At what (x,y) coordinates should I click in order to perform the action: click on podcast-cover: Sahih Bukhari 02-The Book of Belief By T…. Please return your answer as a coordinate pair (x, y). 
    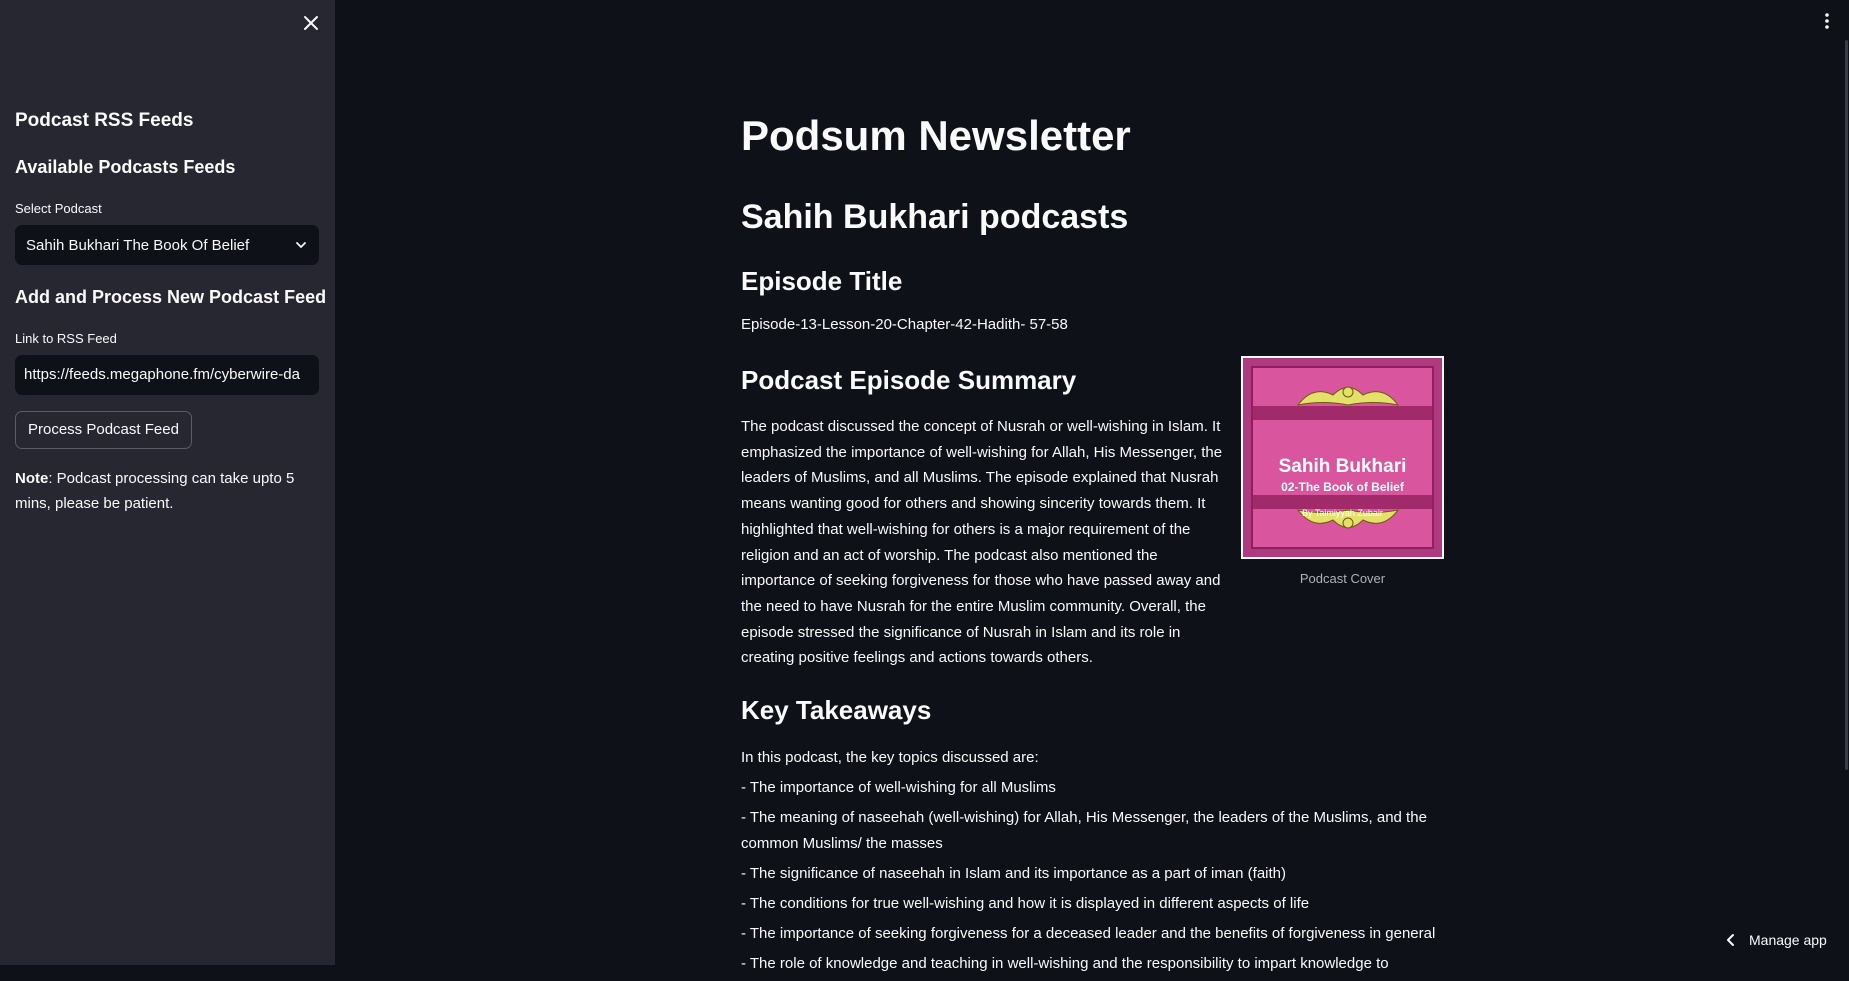
    Looking at the image, I should click on (1342, 471).